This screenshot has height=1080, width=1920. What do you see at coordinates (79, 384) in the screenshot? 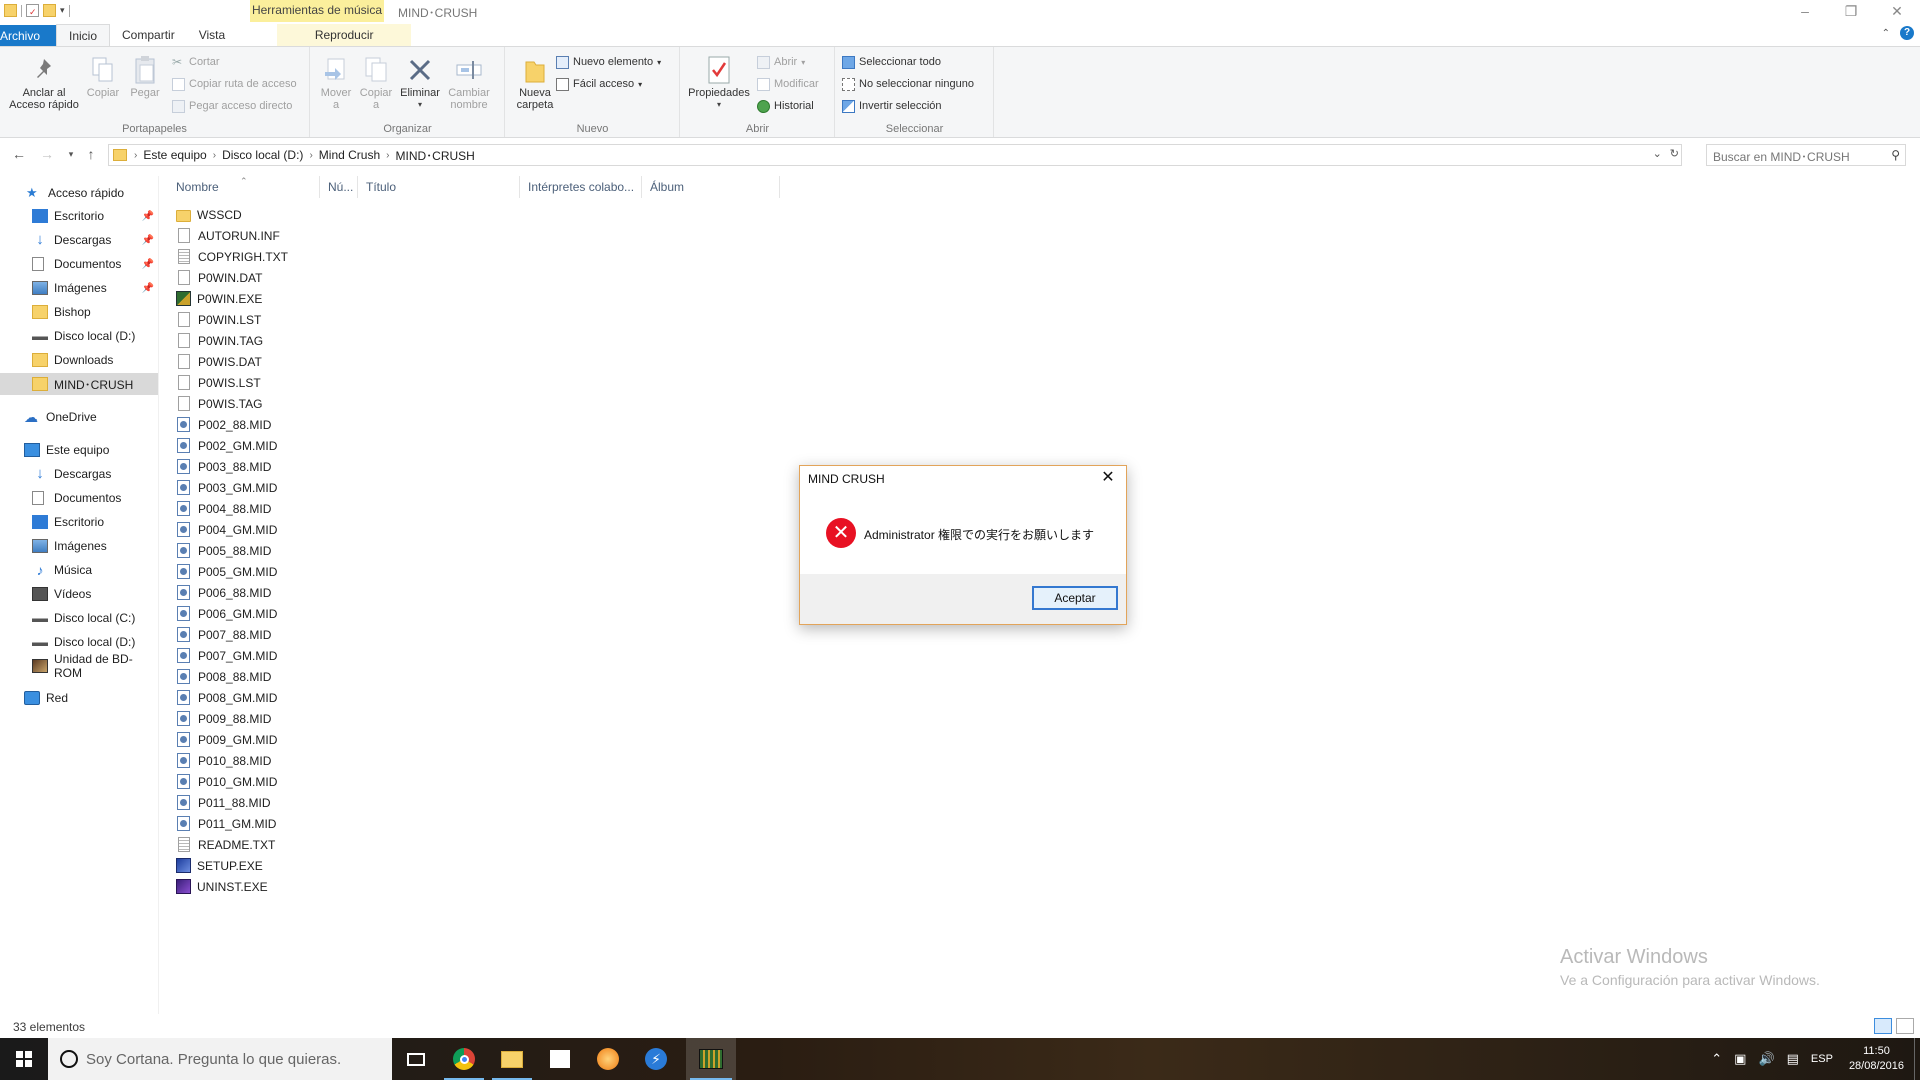
I see `nav-quick-mind-crush: MIND･CRUSH` at bounding box center [79, 384].